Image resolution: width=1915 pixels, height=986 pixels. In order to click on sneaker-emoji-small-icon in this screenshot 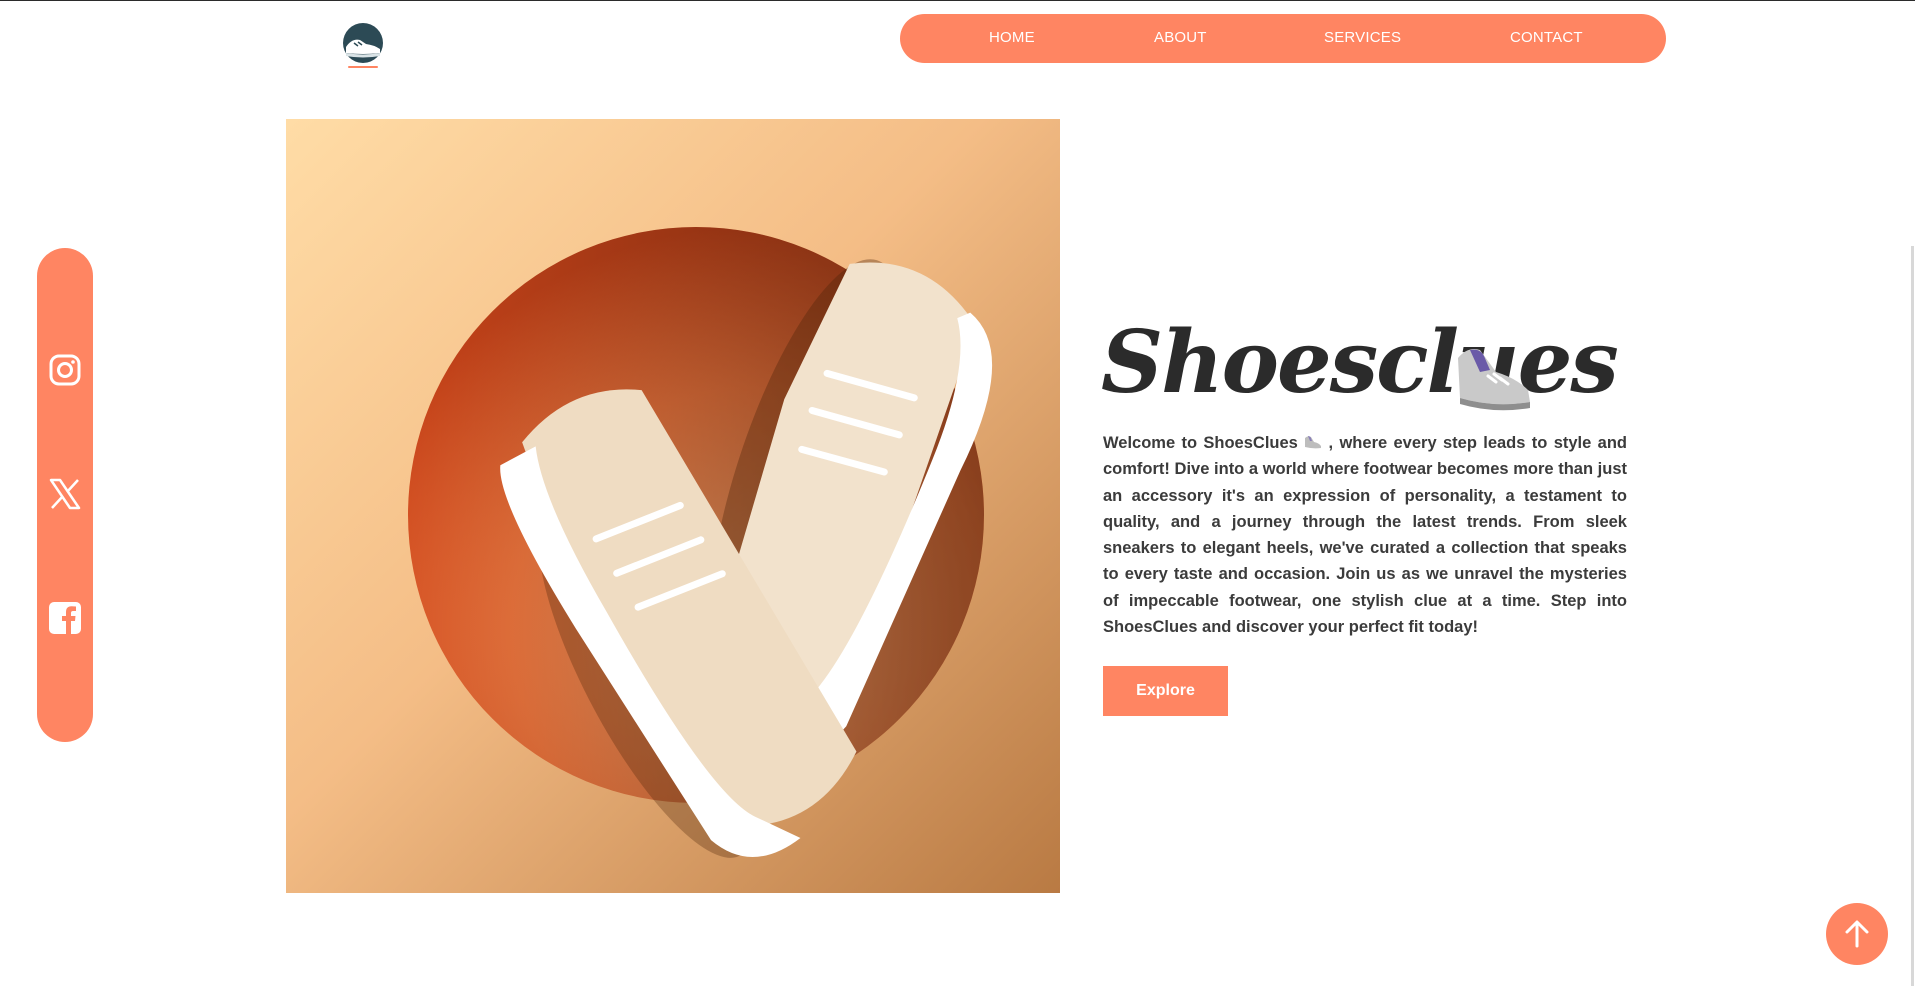, I will do `click(1313, 442)`.